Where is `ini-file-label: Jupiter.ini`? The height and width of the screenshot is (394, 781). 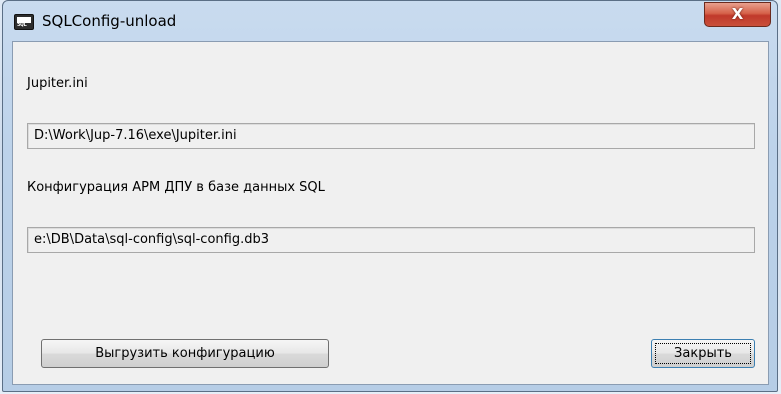 ini-file-label: Jupiter.ini is located at coordinates (57, 83).